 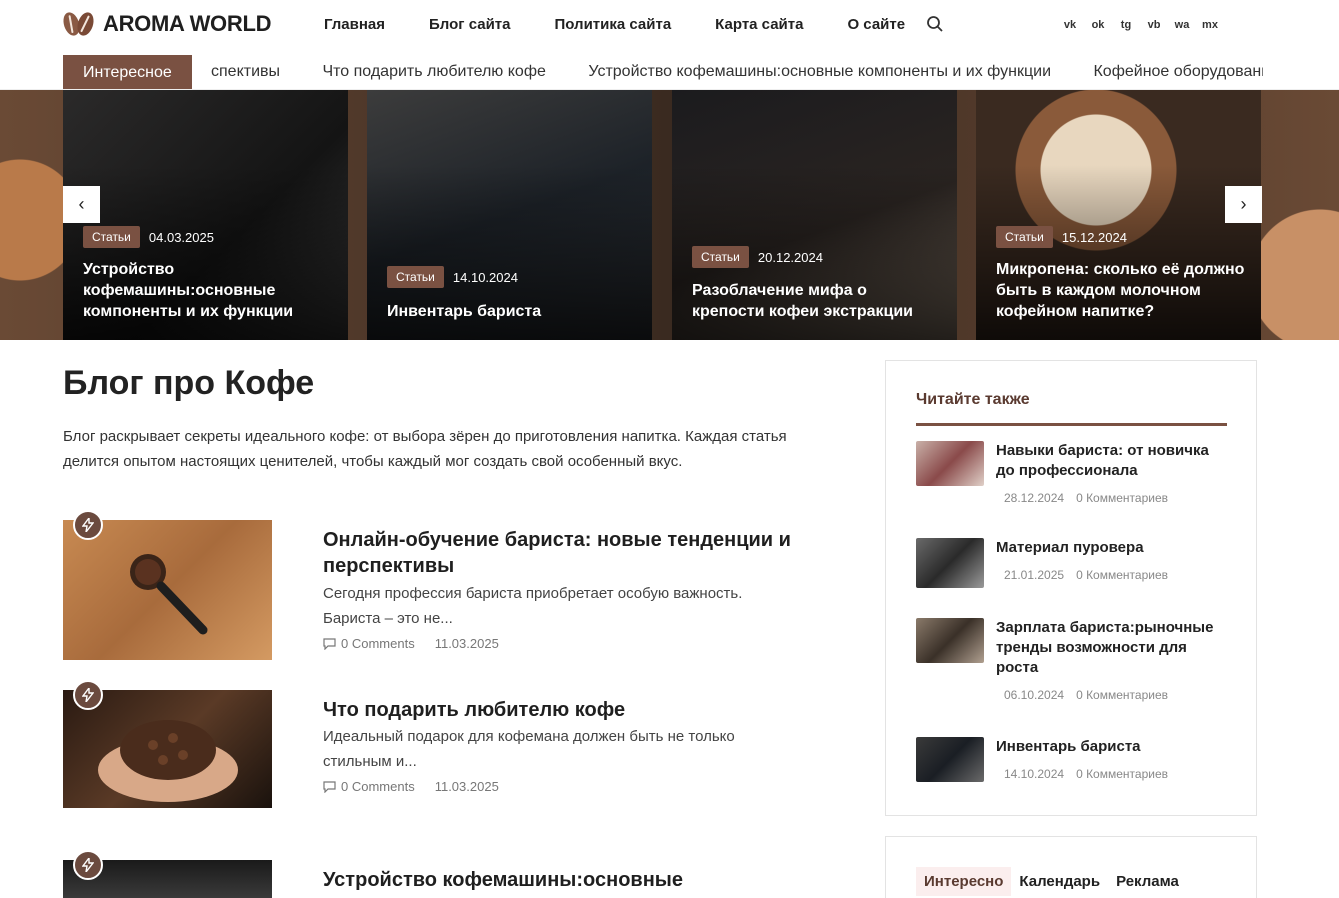 What do you see at coordinates (1147, 881) in the screenshot?
I see `tab-ads: Реклама` at bounding box center [1147, 881].